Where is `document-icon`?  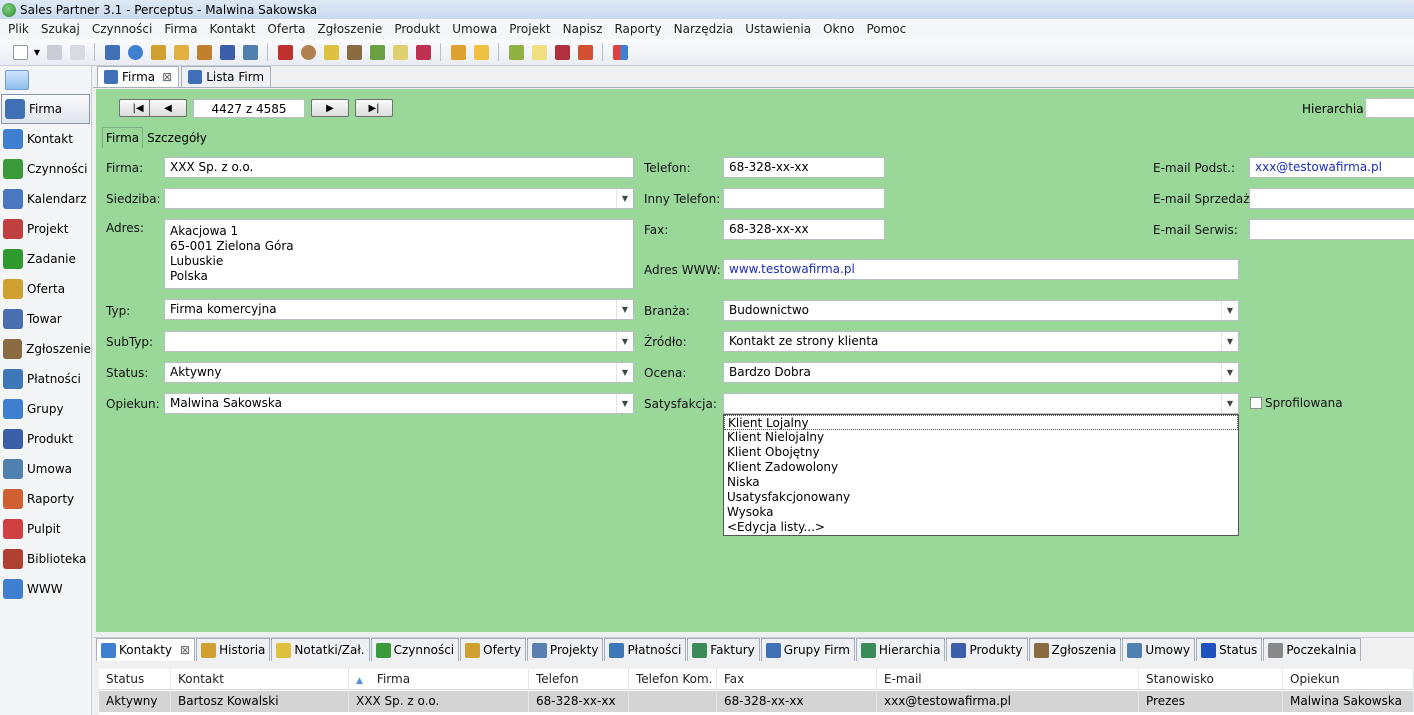 document-icon is located at coordinates (539, 52).